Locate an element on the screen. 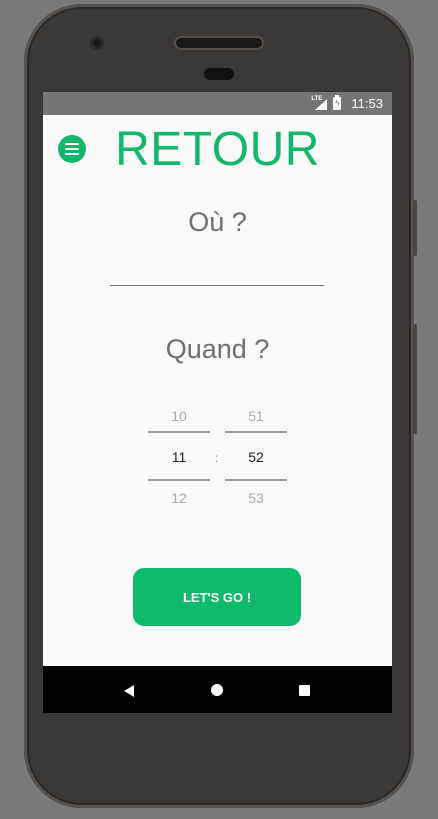  back-icon is located at coordinates (129, 691).